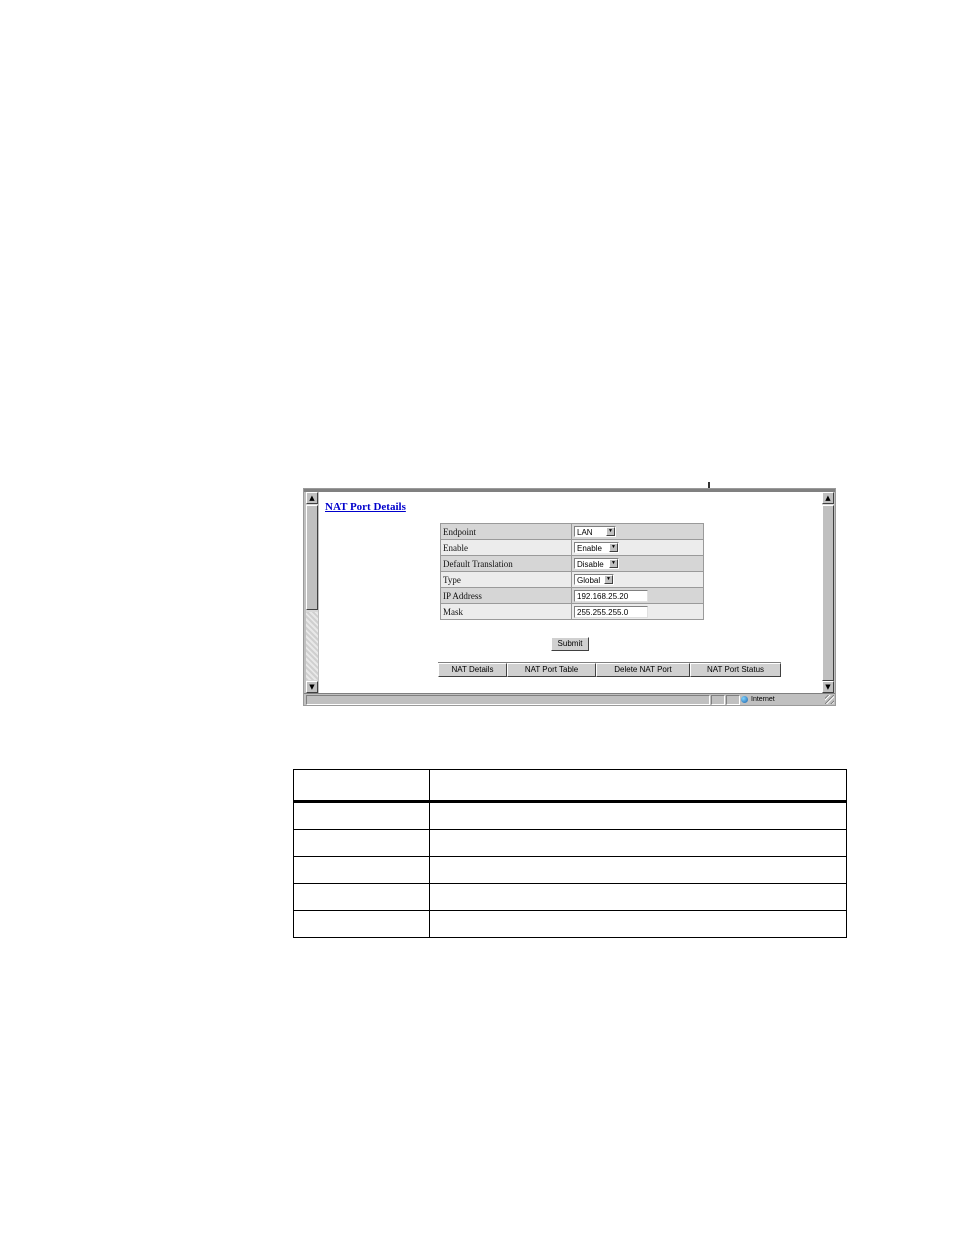  I want to click on form-row-default-translation: Default Translation Disable ▼, so click(572, 563).